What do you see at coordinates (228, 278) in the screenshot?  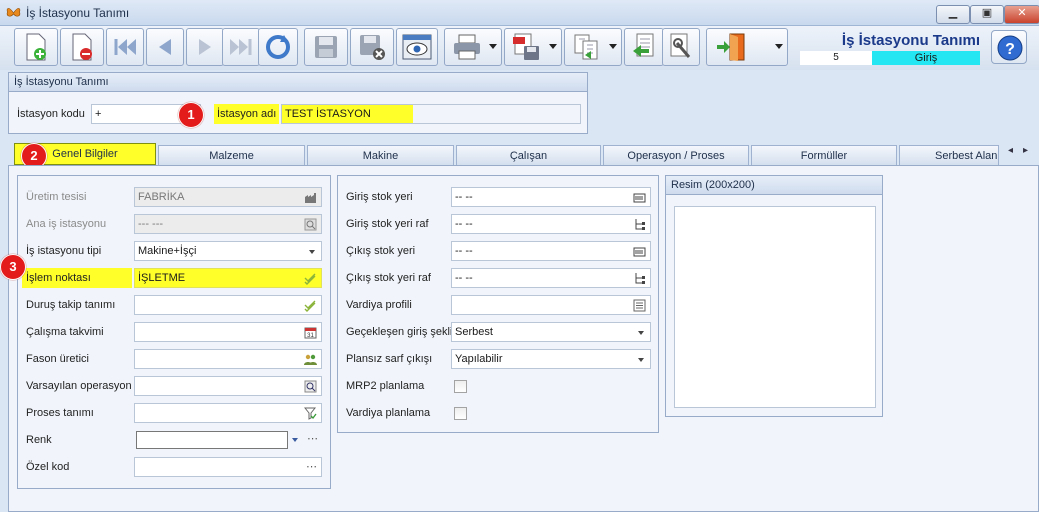 I see `process-point-input: İŞLETME` at bounding box center [228, 278].